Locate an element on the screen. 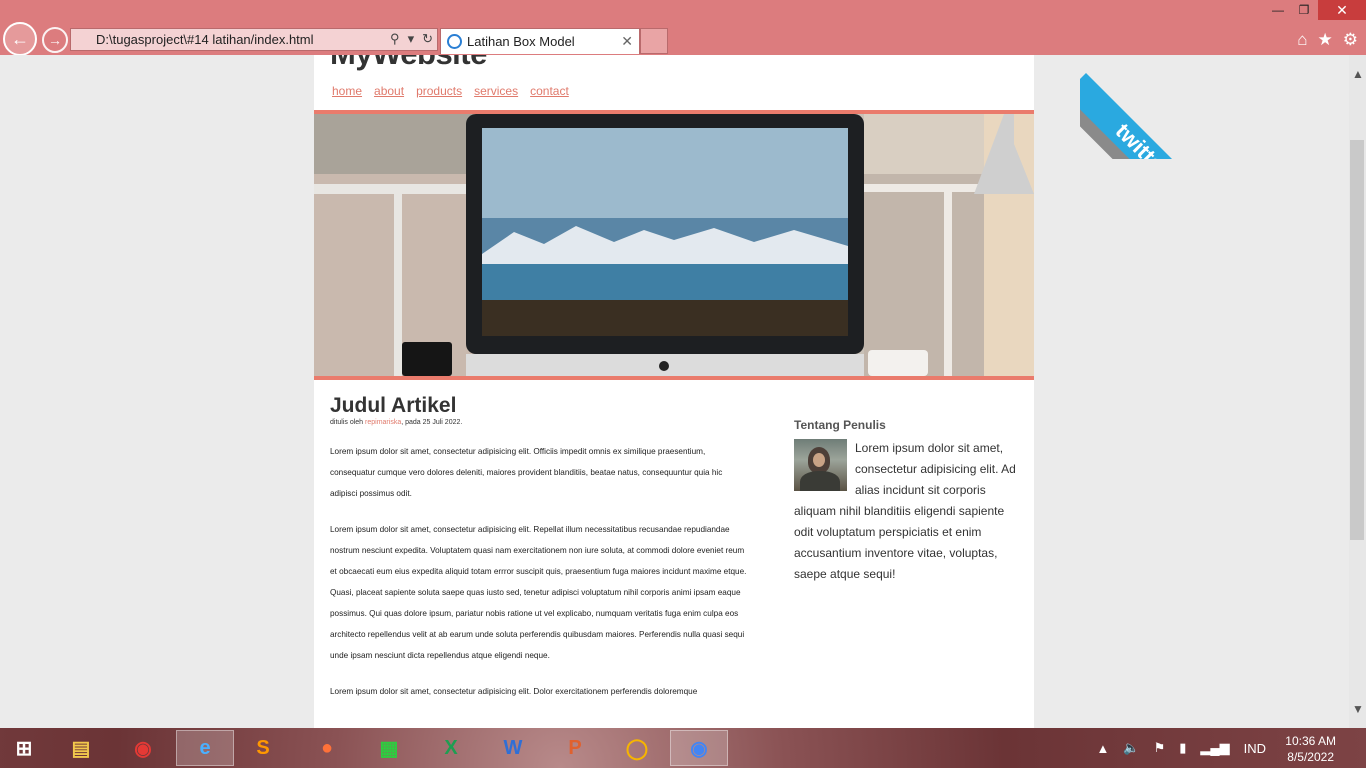 The image size is (1366, 768). taskbar-store: ▦ is located at coordinates (389, 748).